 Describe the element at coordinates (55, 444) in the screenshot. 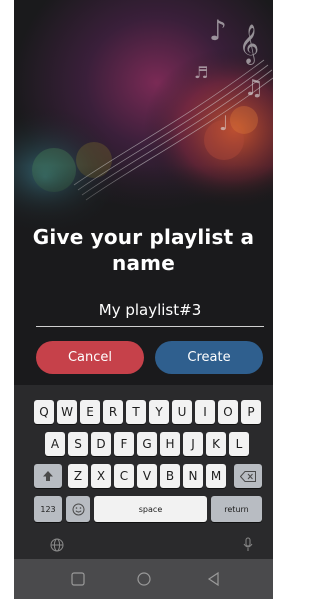

I see `key-a: A` at that location.